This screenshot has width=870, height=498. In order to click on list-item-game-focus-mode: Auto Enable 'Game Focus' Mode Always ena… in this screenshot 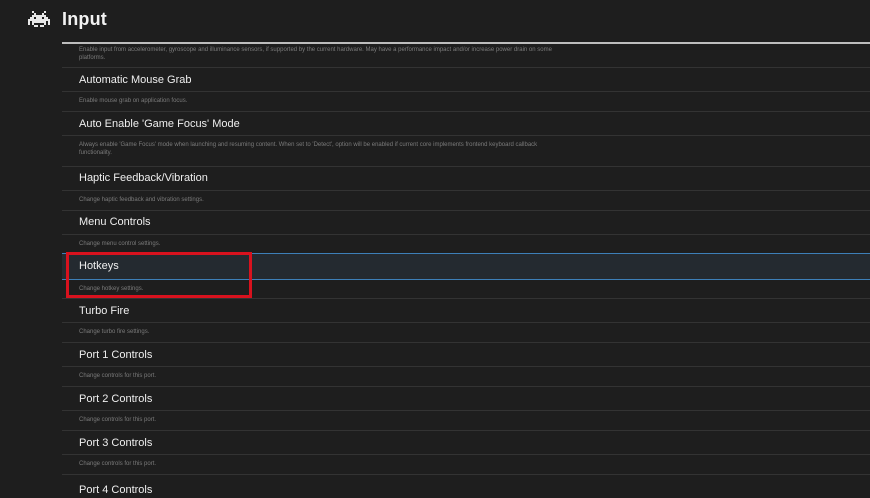, I will do `click(466, 139)`.